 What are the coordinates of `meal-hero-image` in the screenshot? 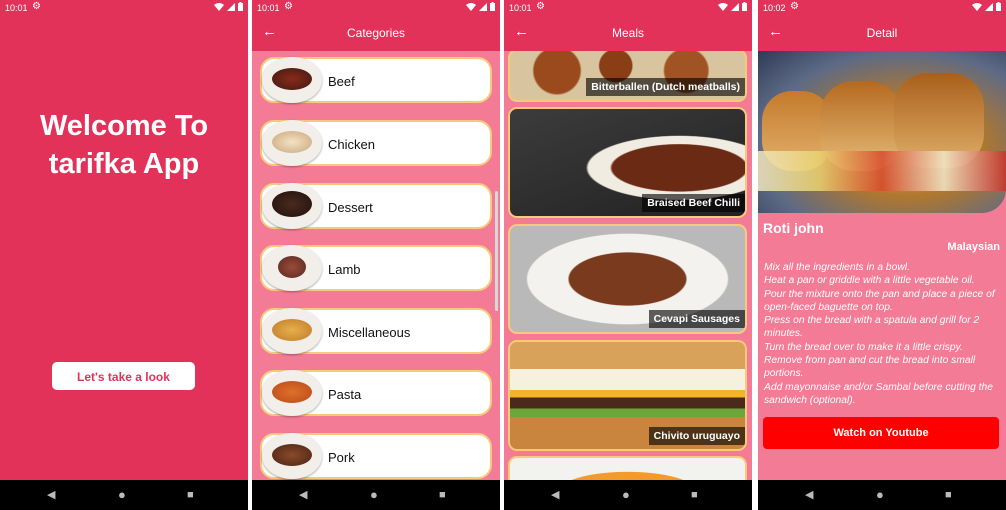 It's located at (882, 132).